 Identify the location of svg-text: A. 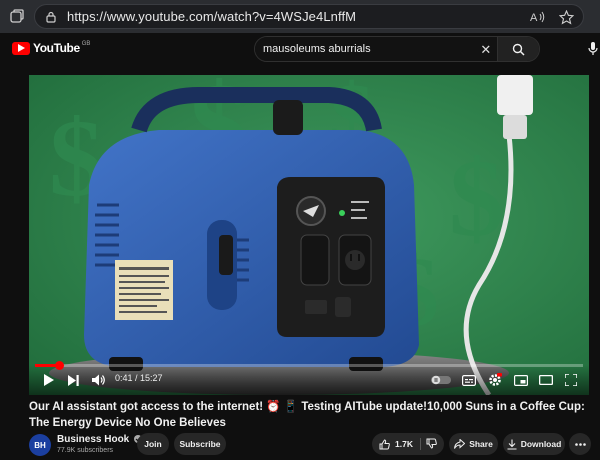
(534, 18).